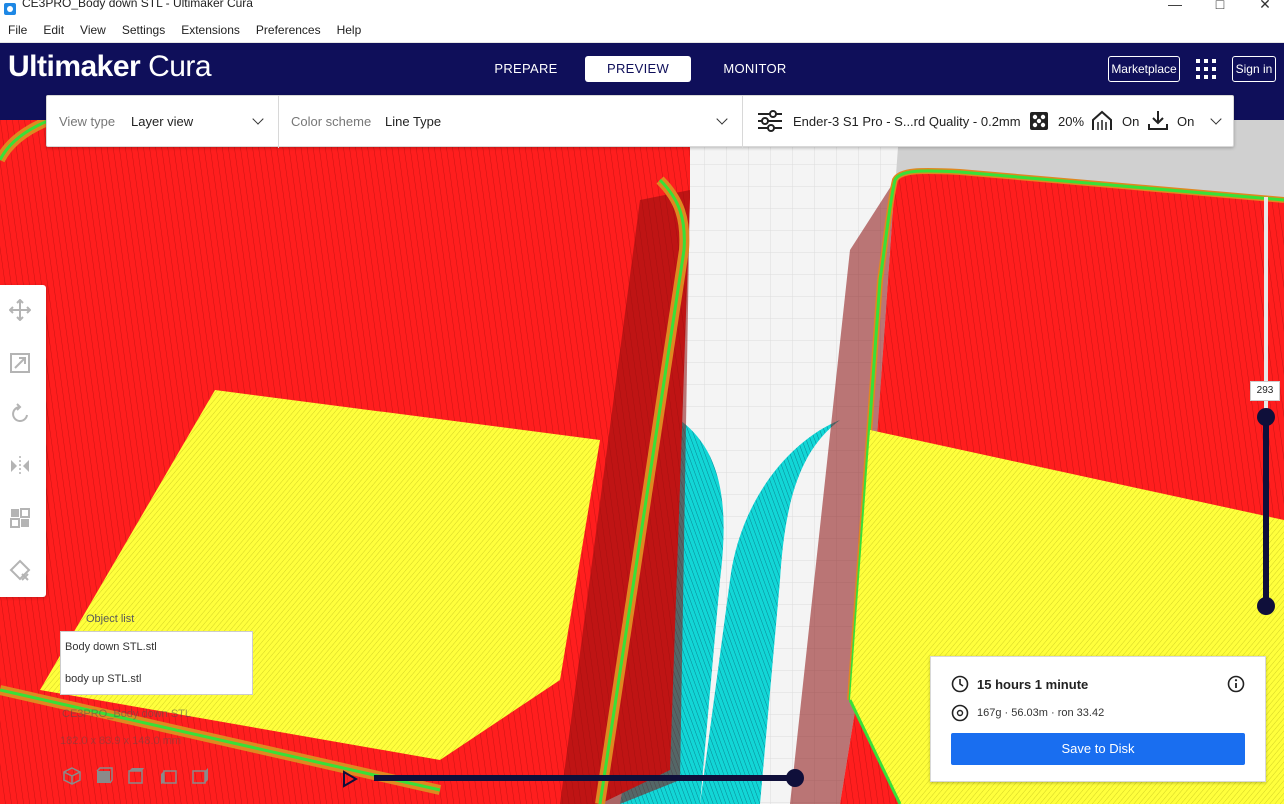  I want to click on menu-help: Help, so click(349, 30).